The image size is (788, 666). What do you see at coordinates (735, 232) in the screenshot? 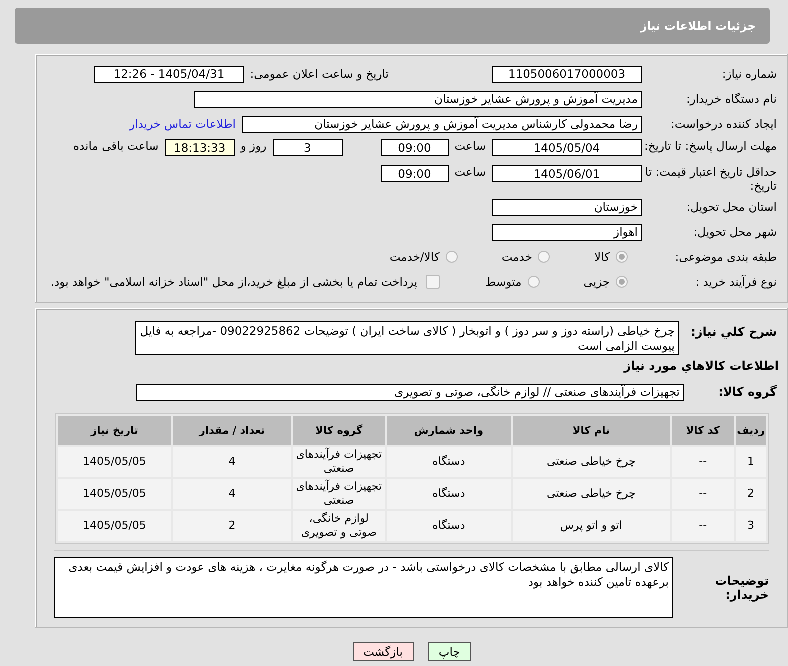
I see `field-label: شهر محل تحویل:` at bounding box center [735, 232].